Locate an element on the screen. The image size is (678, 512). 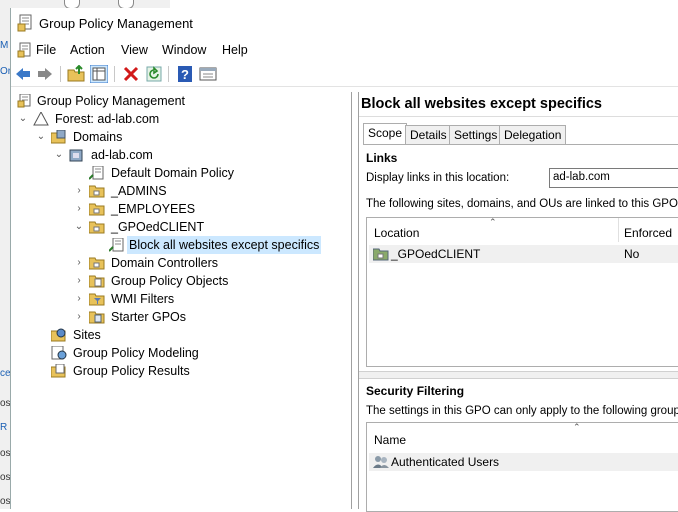
tree-item-label: Domain Controllers is located at coordinates (164, 263).